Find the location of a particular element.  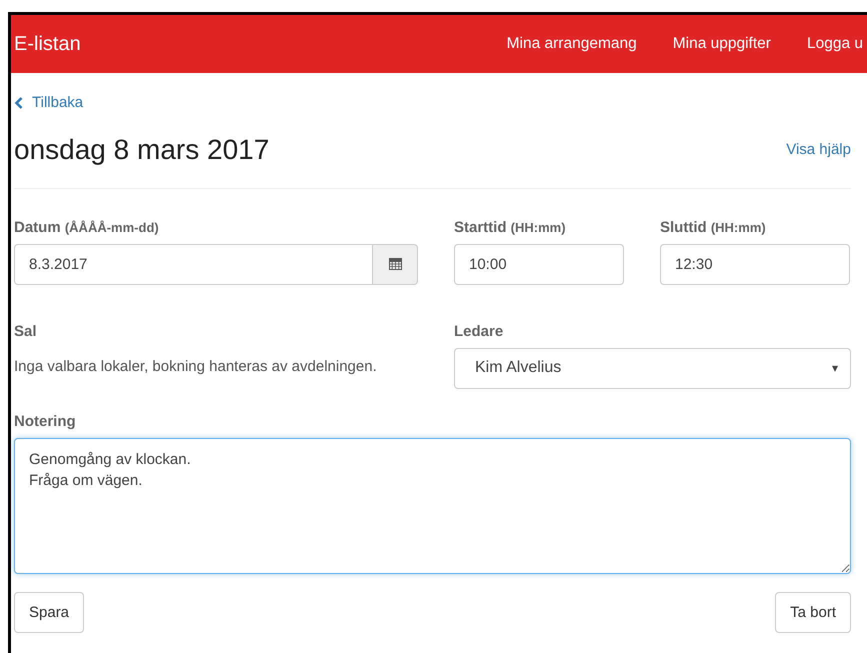

save-button: Spara is located at coordinates (49, 612).